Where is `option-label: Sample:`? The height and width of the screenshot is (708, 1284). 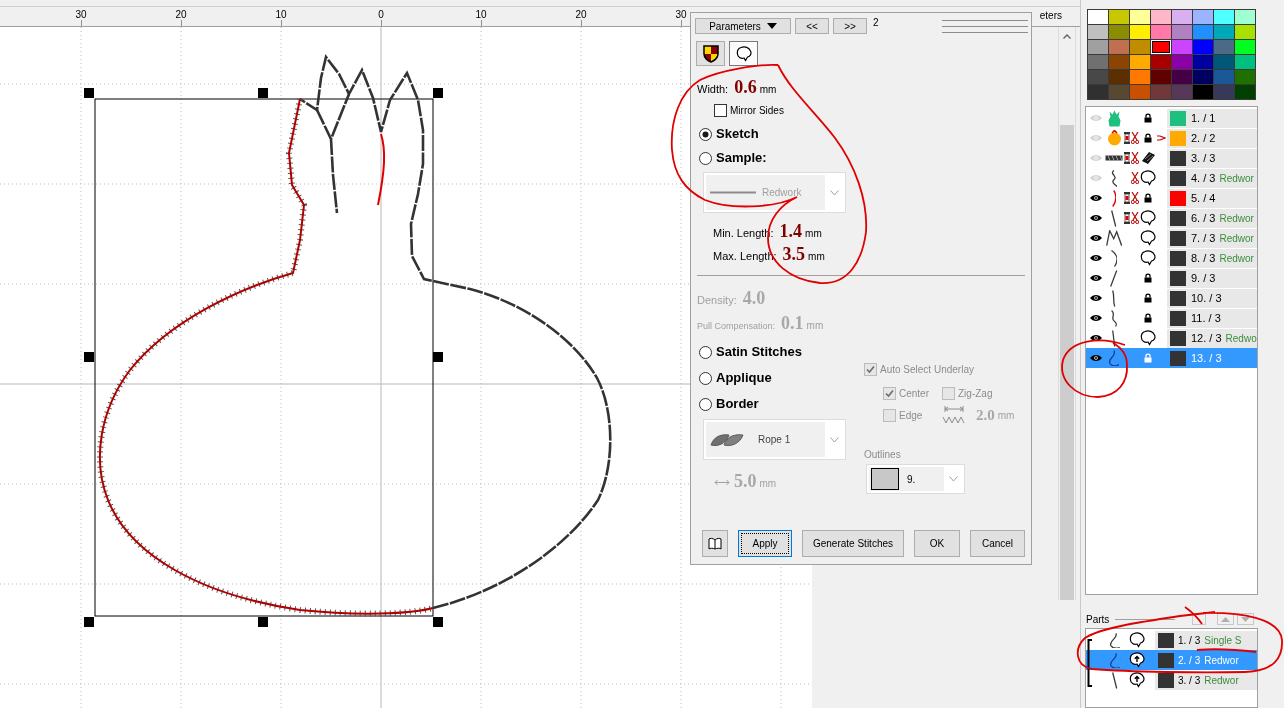 option-label: Sample: is located at coordinates (741, 158).